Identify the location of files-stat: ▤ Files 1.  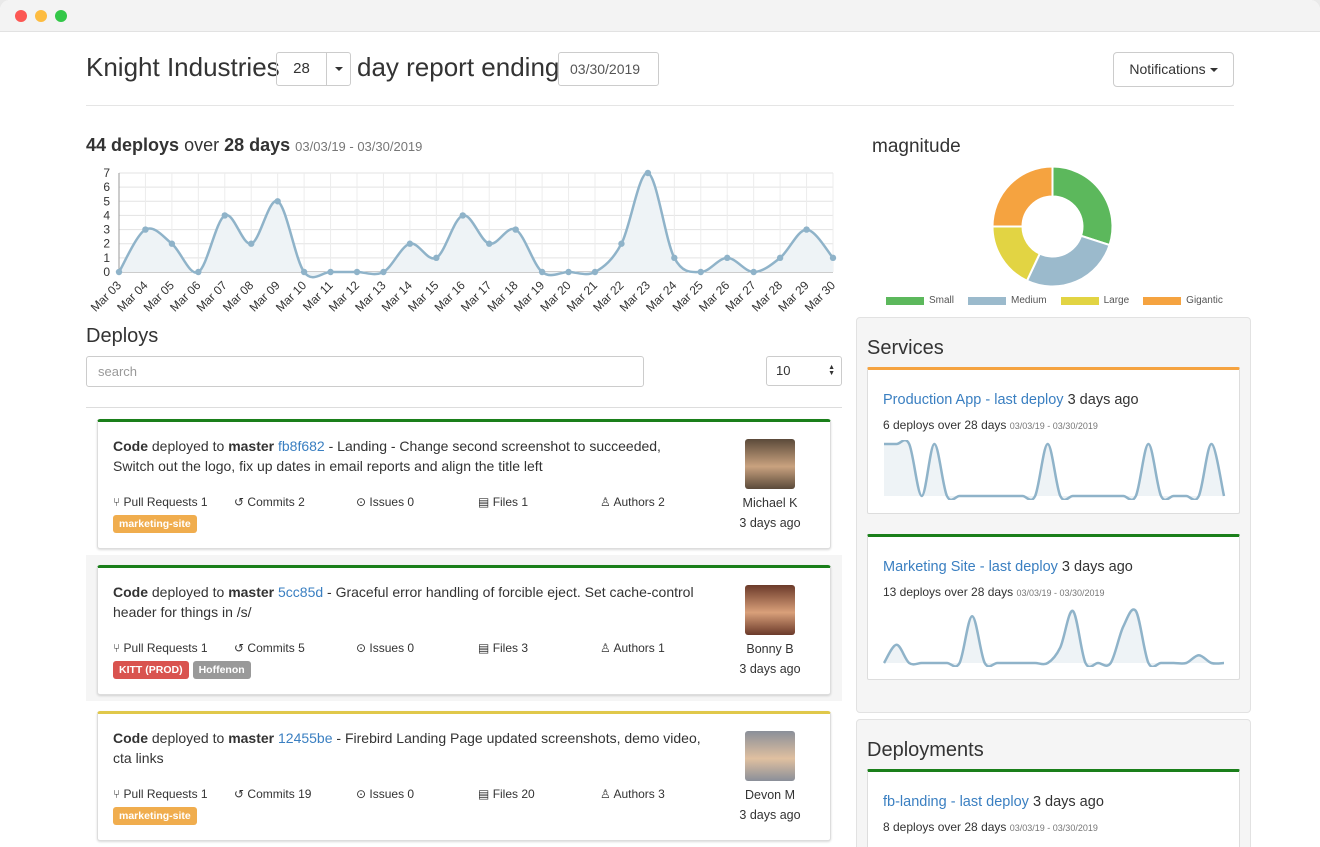
(503, 502).